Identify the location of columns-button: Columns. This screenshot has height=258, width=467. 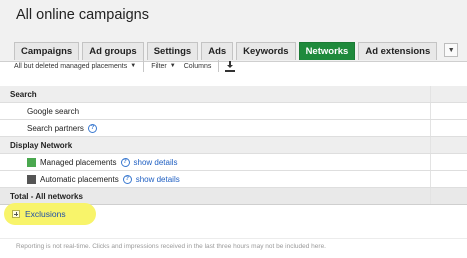
(198, 66).